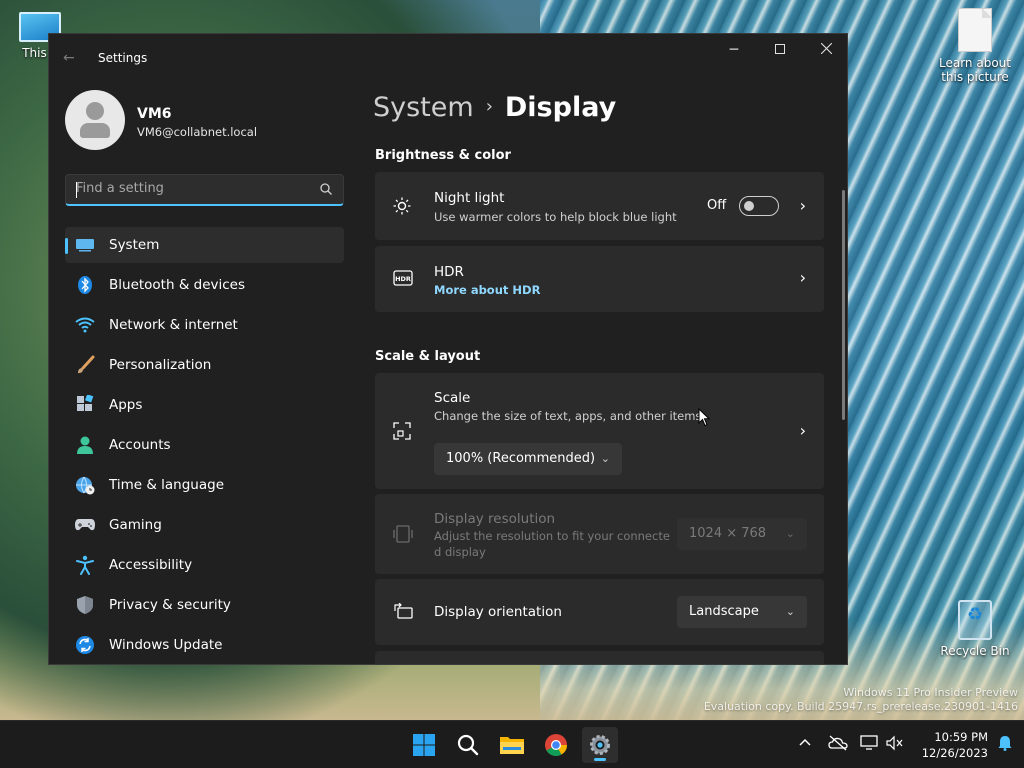  What do you see at coordinates (825, 50) in the screenshot?
I see `close-button` at bounding box center [825, 50].